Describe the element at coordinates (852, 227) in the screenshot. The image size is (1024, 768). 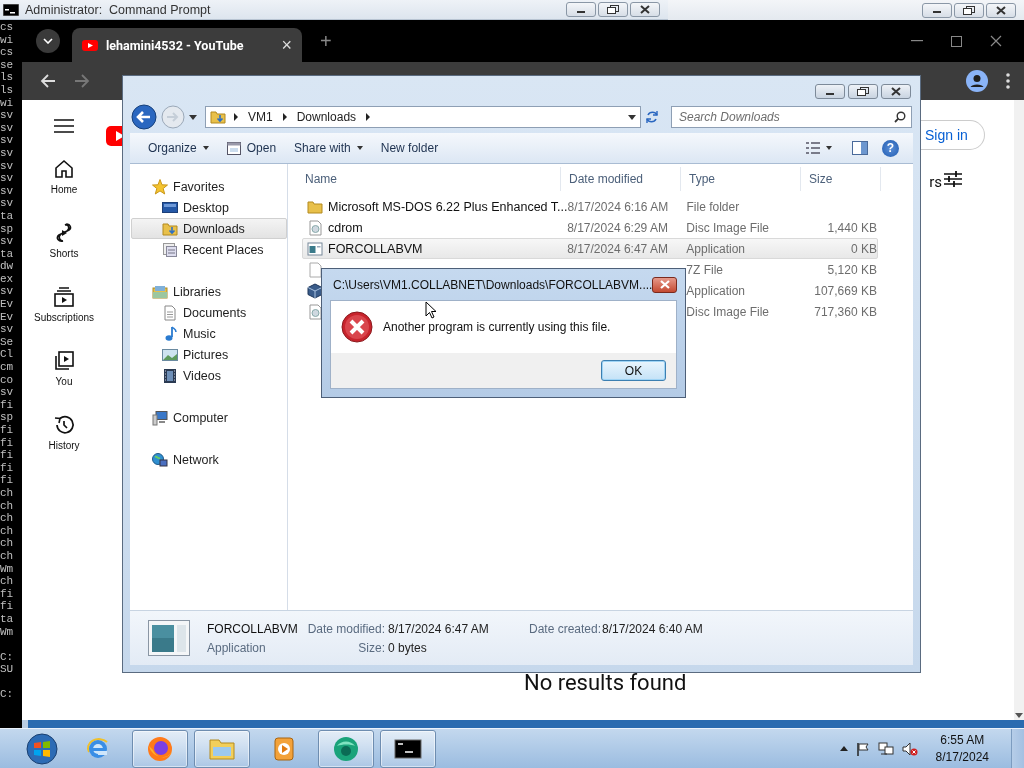
I see `file-size: 1,440 KB` at that location.